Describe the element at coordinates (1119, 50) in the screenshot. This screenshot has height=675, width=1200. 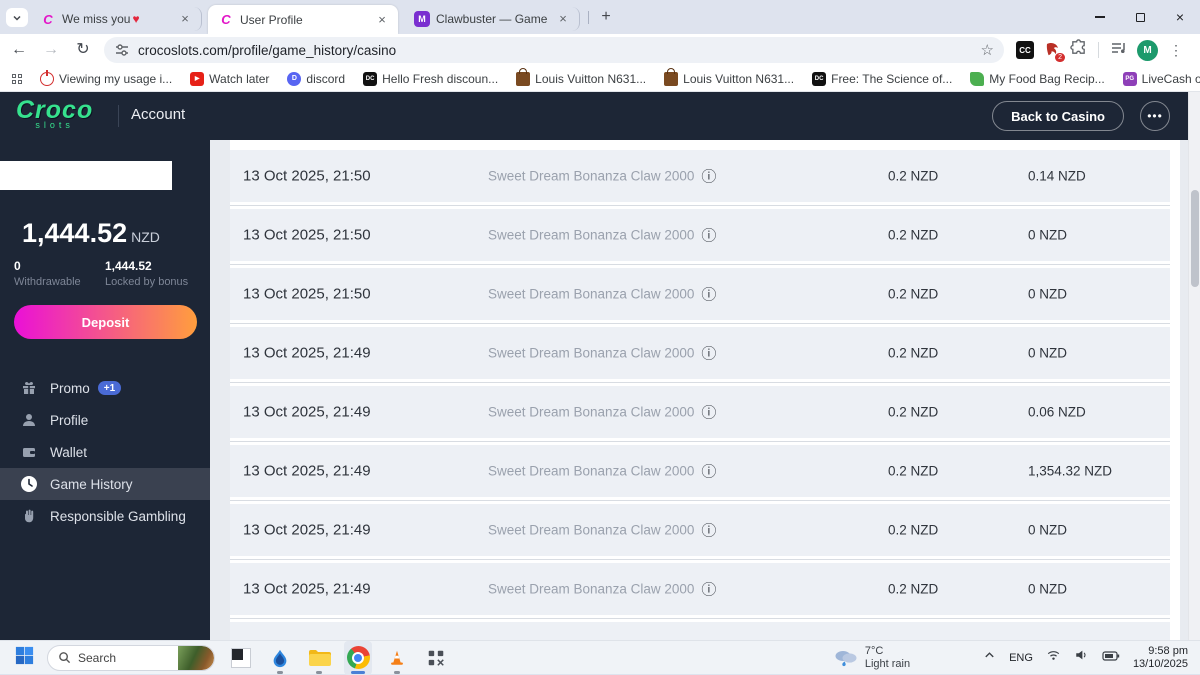
I see `tab-groups-icon` at that location.